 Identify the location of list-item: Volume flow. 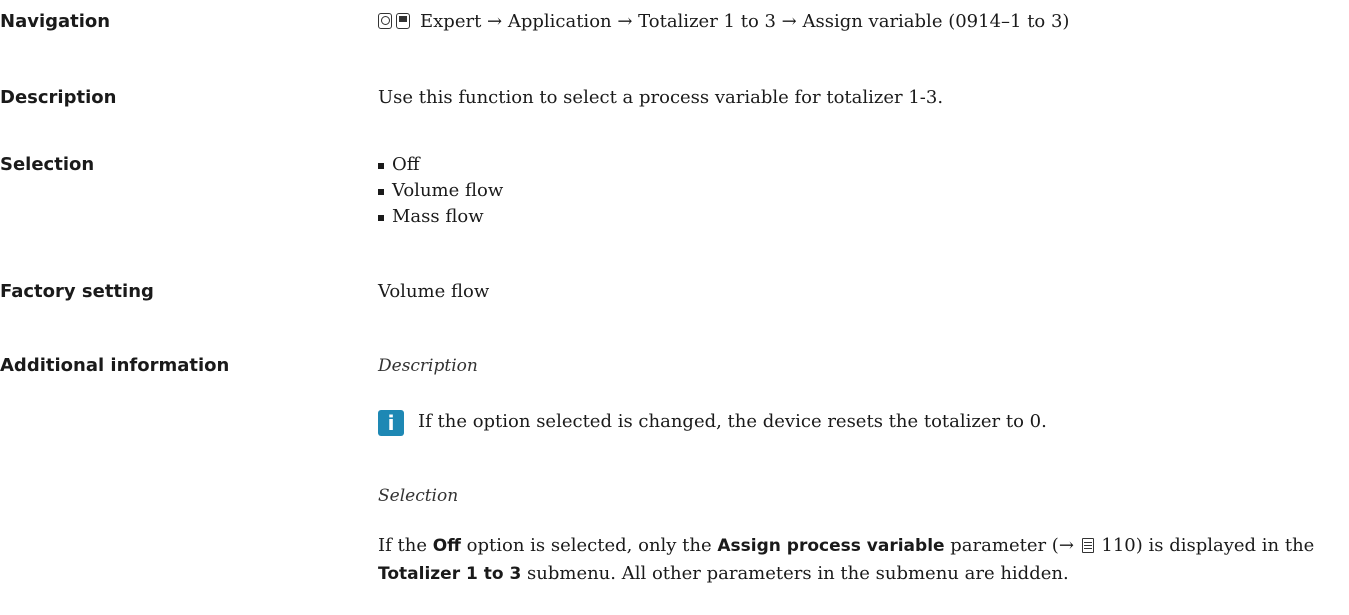
(440, 191).